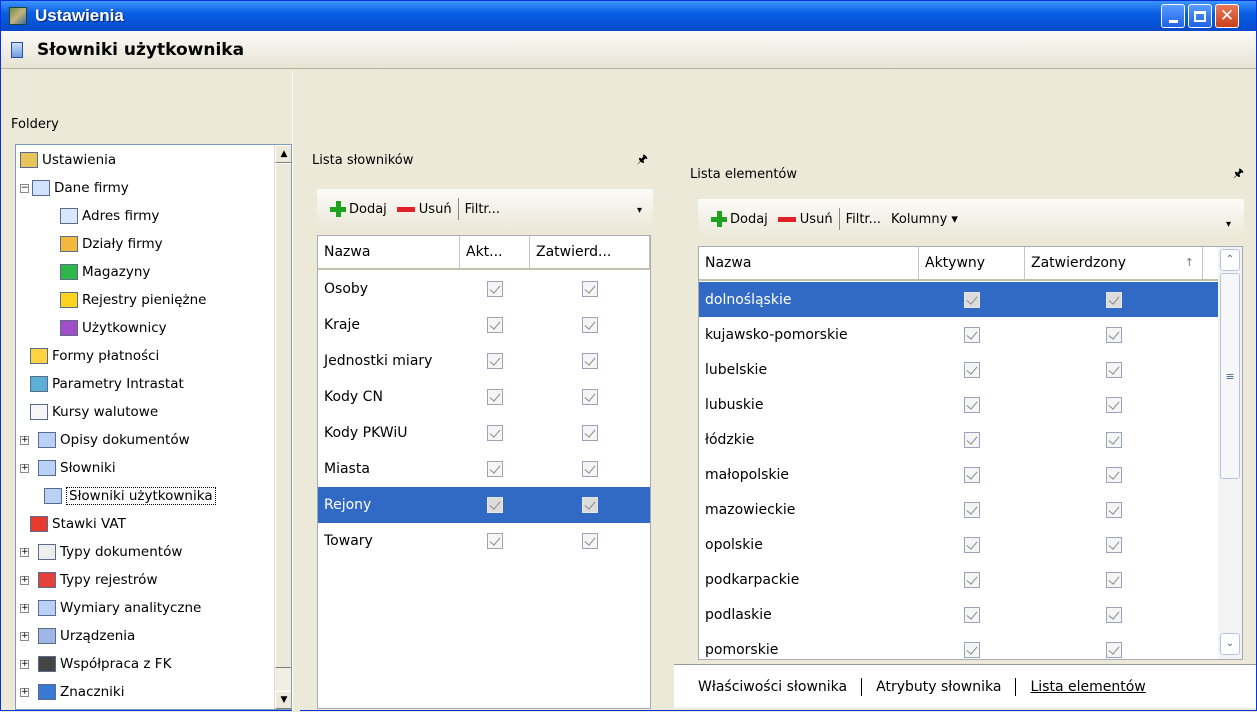  I want to click on table-row: Miasta, so click(484, 469).